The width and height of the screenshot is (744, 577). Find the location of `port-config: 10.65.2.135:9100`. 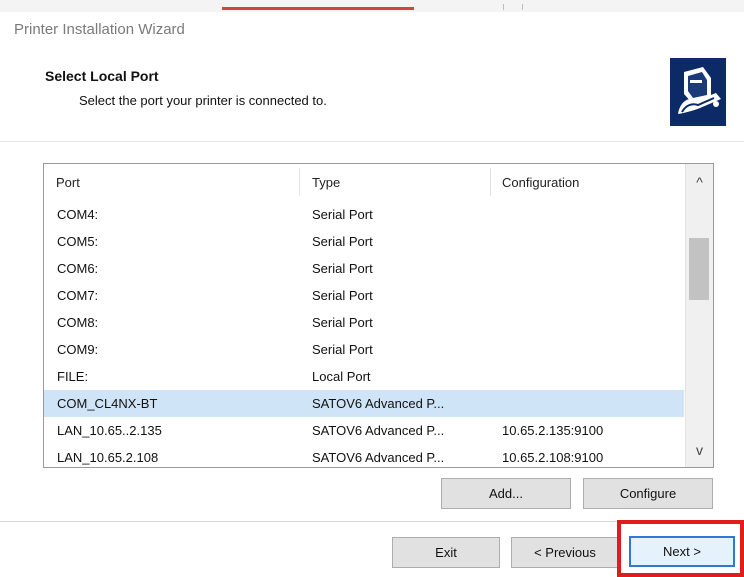

port-config: 10.65.2.135:9100 is located at coordinates (553, 430).